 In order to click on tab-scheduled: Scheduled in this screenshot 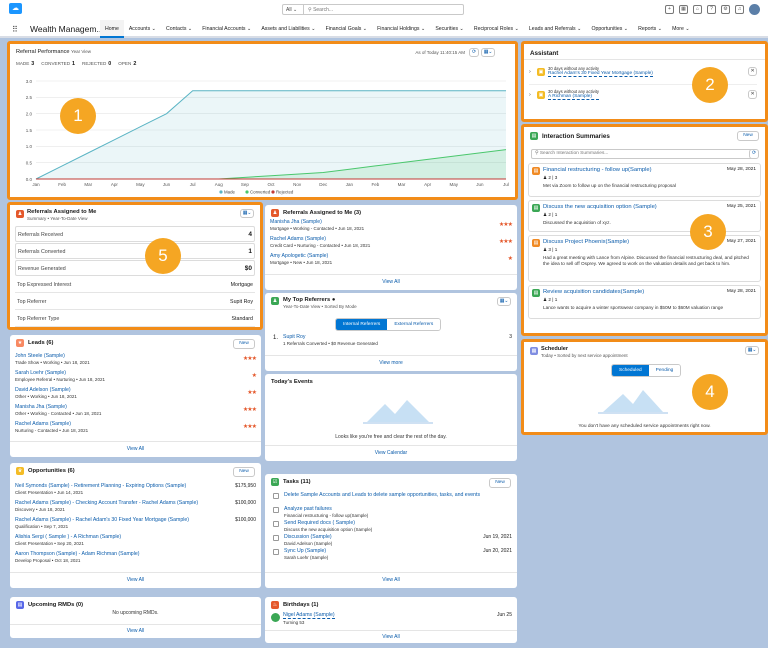, I will do `click(630, 370)`.